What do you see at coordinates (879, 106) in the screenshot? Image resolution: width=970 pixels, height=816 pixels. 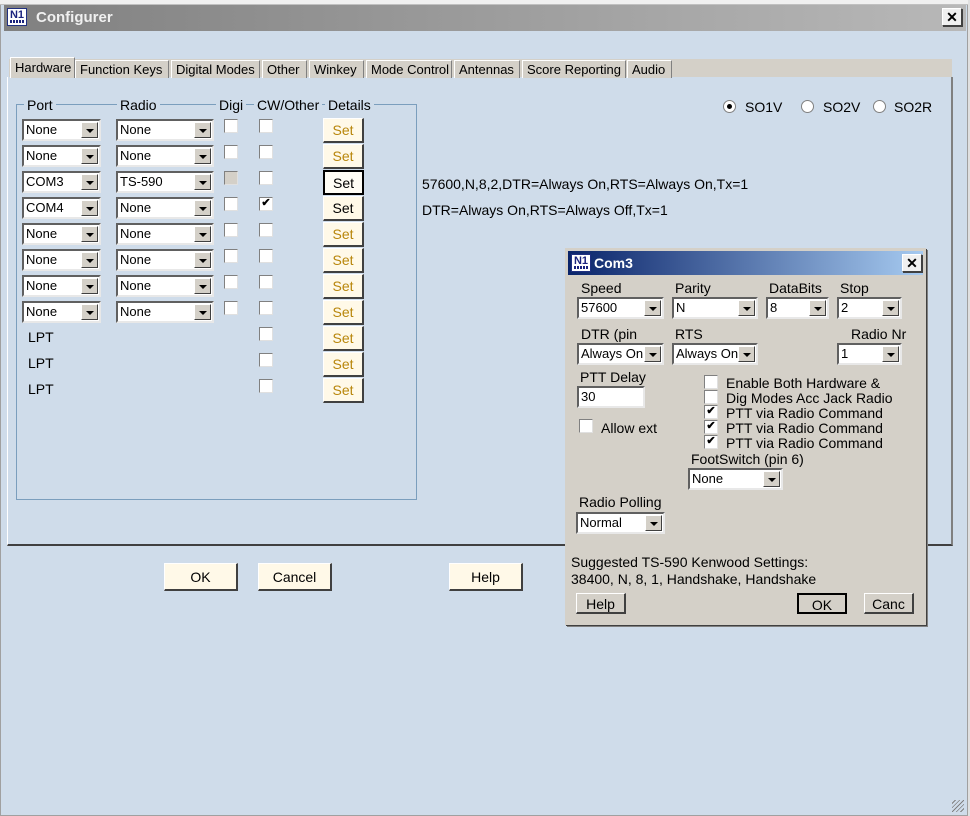 I see `so2r-radio` at bounding box center [879, 106].